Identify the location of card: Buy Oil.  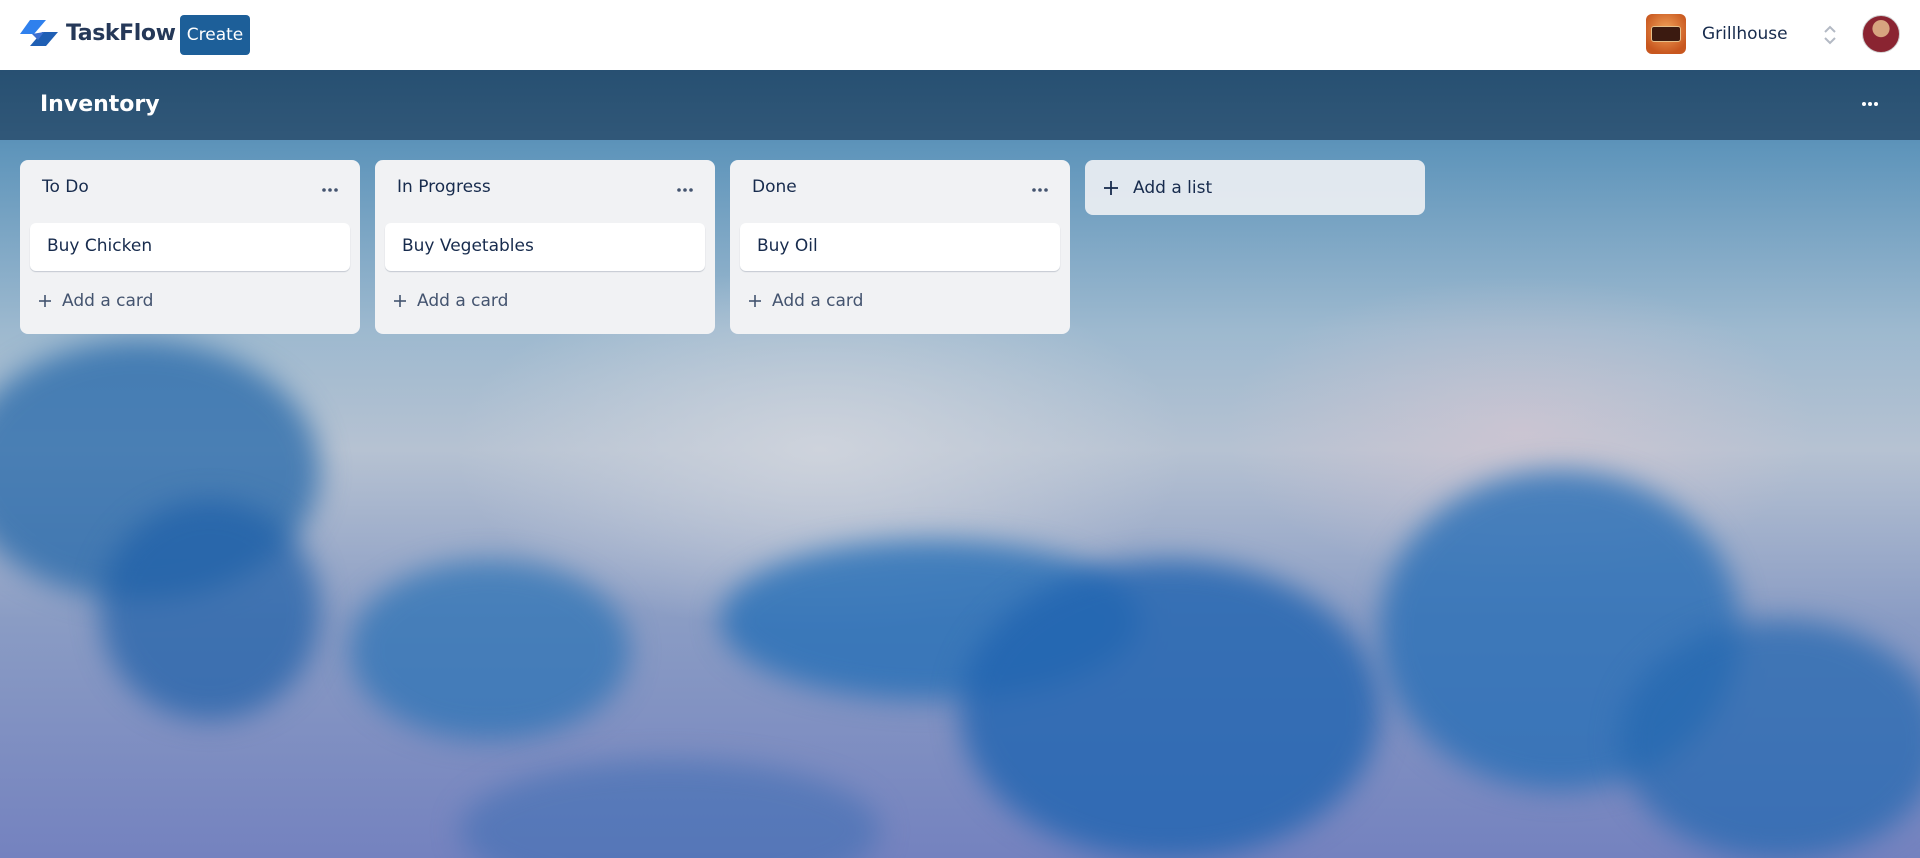
(900, 247).